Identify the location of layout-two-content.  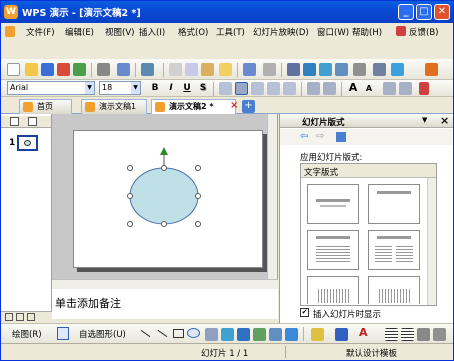
(394, 250).